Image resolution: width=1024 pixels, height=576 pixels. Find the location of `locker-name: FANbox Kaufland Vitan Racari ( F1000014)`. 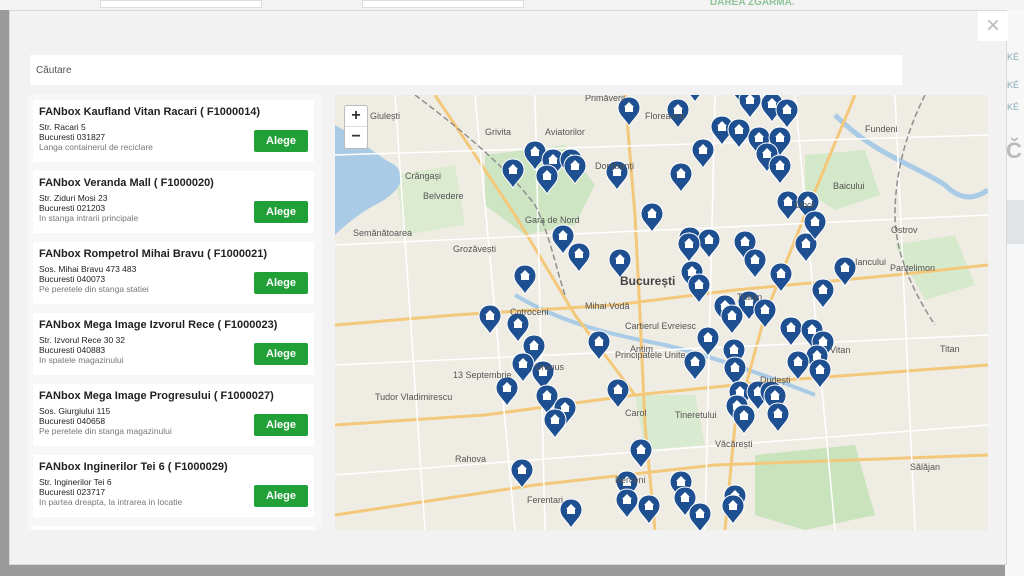

locker-name: FANbox Kaufland Vitan Racari ( F1000014) is located at coordinates (150, 112).